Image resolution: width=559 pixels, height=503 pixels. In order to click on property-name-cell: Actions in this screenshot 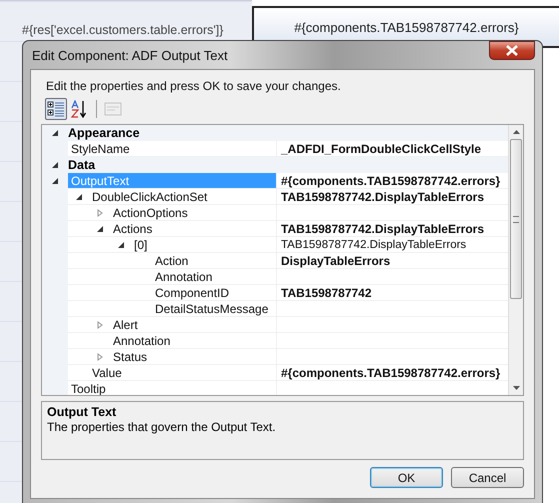, I will do `click(172, 229)`.